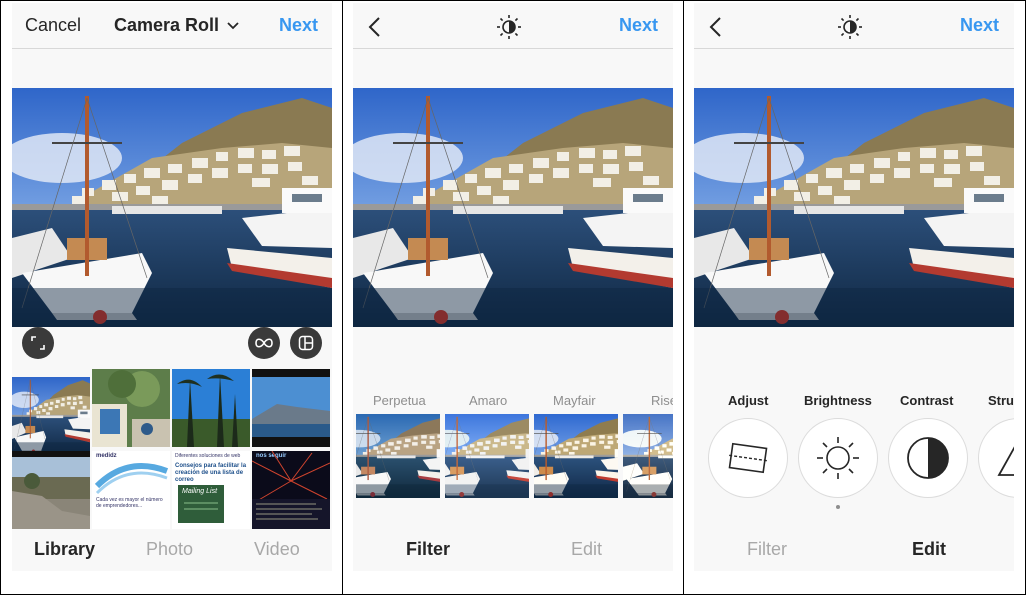 The width and height of the screenshot is (1026, 595). I want to click on tab-photo: Photo, so click(169, 549).